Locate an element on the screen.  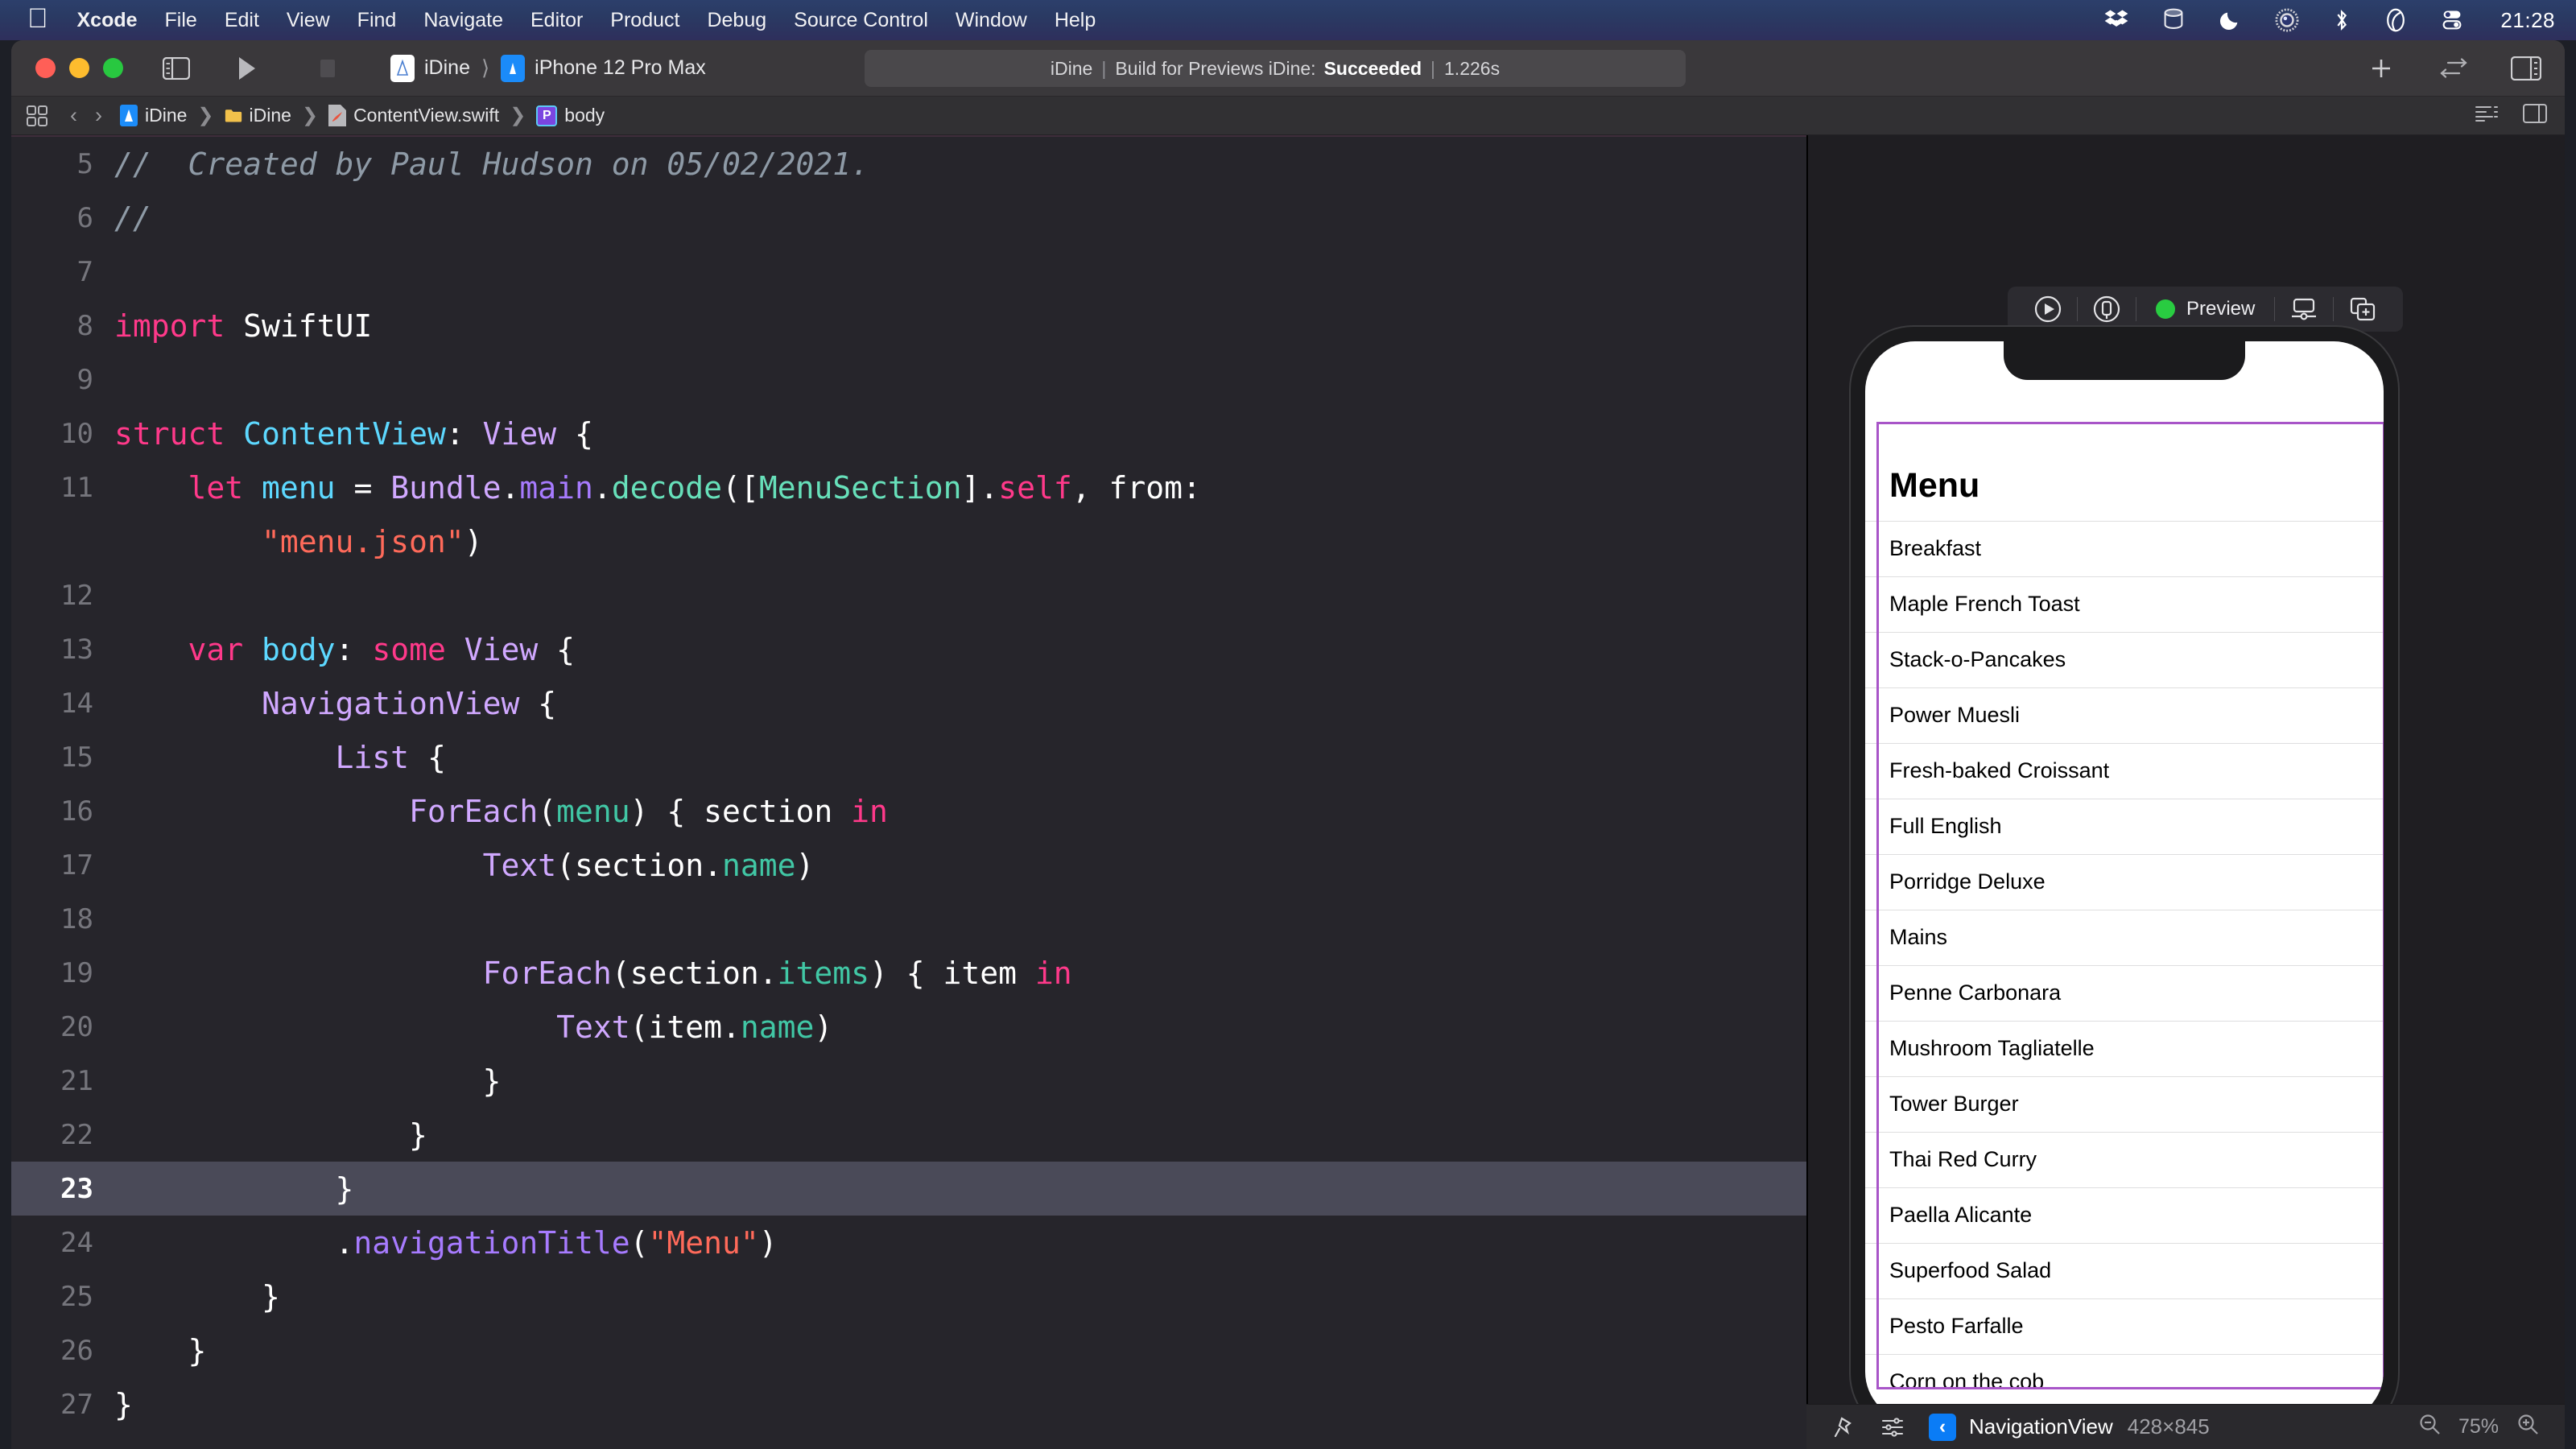
preview-list-row: Mains is located at coordinates (2124, 937).